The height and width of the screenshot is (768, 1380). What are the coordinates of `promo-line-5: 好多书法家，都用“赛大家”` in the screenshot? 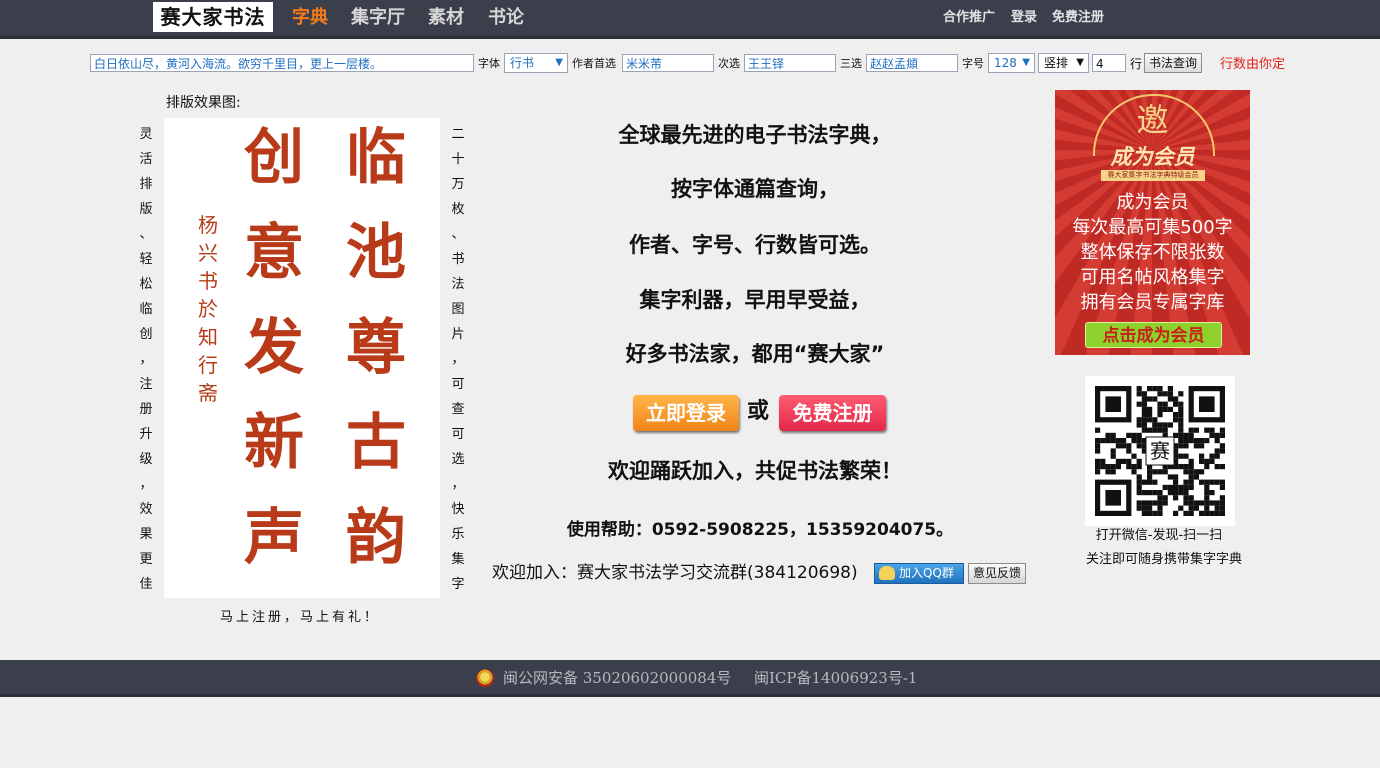 It's located at (755, 354).